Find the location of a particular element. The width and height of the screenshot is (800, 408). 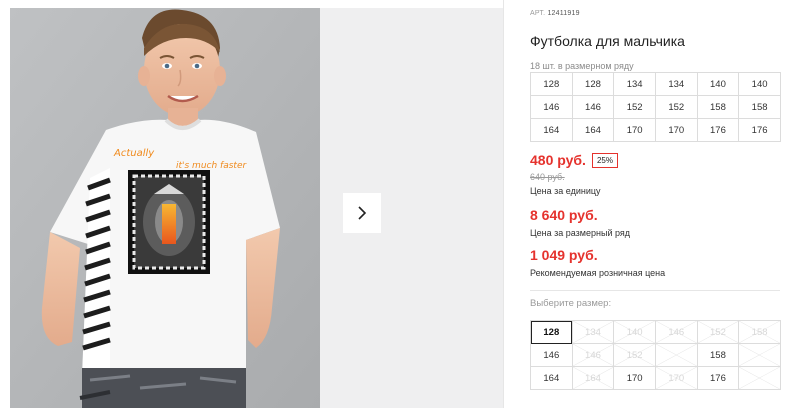

pack-note: 18 шт. в размерном ряду is located at coordinates (582, 66).